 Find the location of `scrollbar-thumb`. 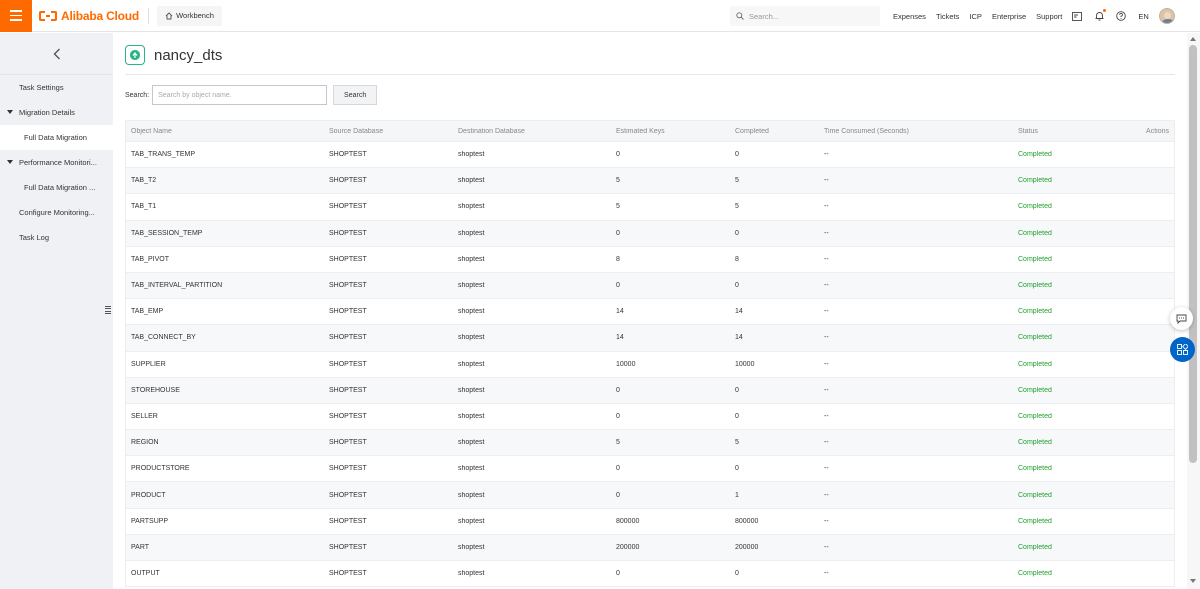

scrollbar-thumb is located at coordinates (1193, 254).